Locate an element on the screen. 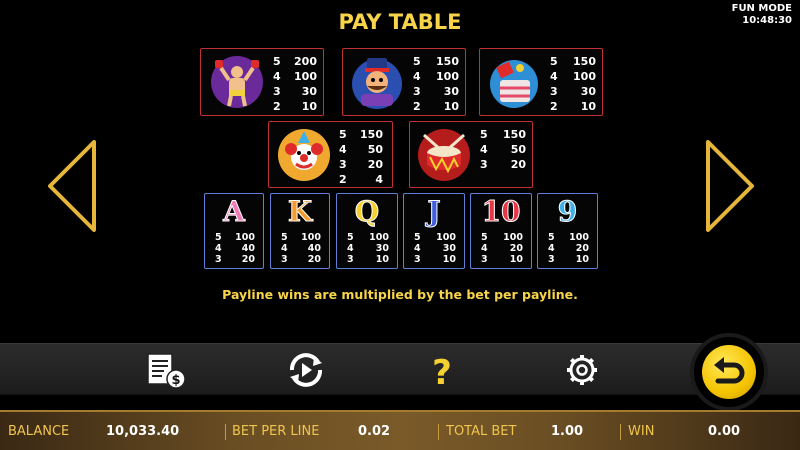 This screenshot has height=450, width=800. circus-man-icon is located at coordinates (377, 82).